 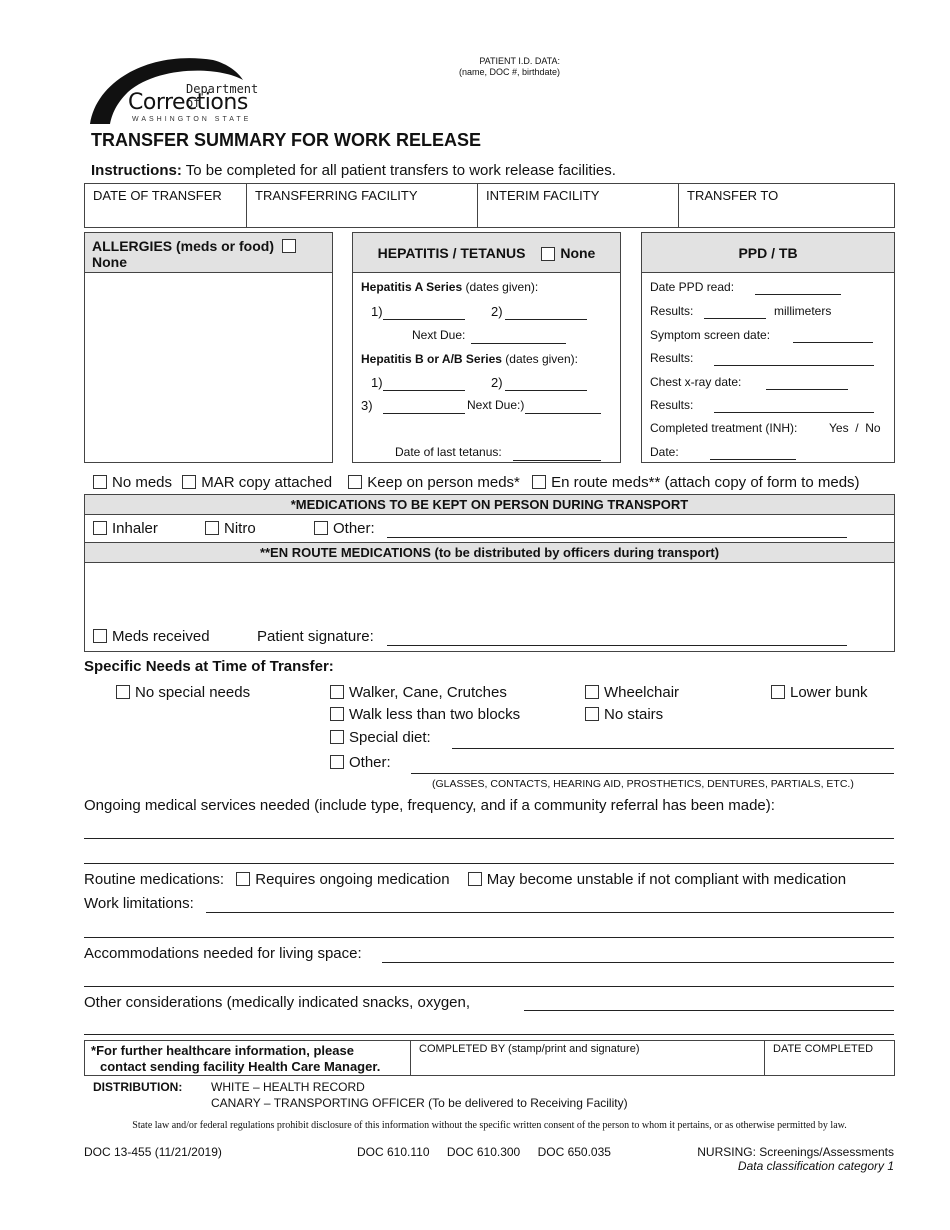 What do you see at coordinates (223, 953) in the screenshot?
I see `accommodations-label: Accommodations needed for living space:` at bounding box center [223, 953].